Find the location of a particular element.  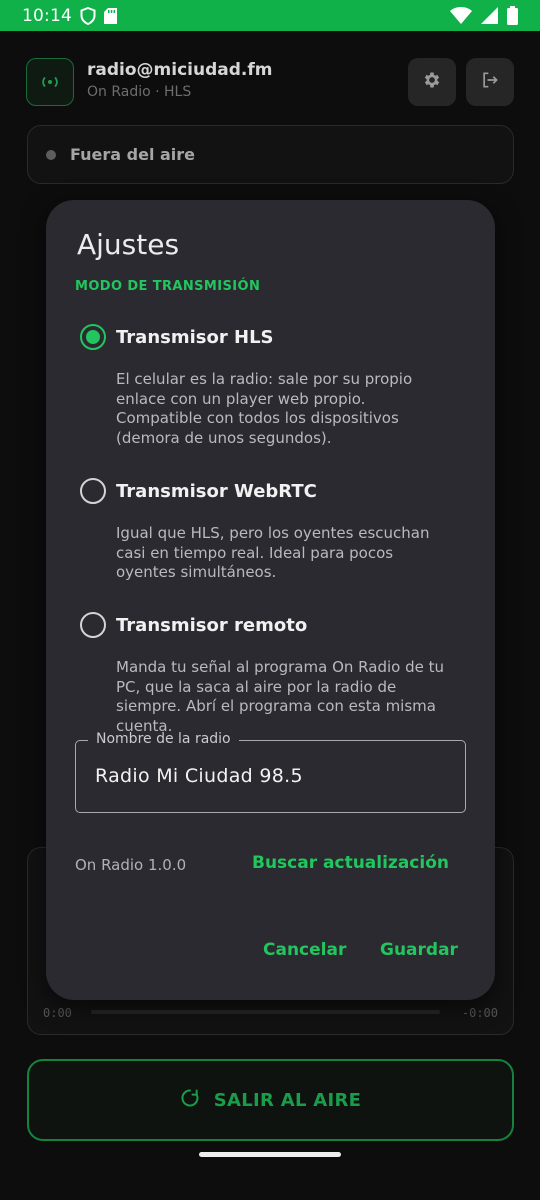

account-email: radio@miciudad.fm is located at coordinates (180, 70).